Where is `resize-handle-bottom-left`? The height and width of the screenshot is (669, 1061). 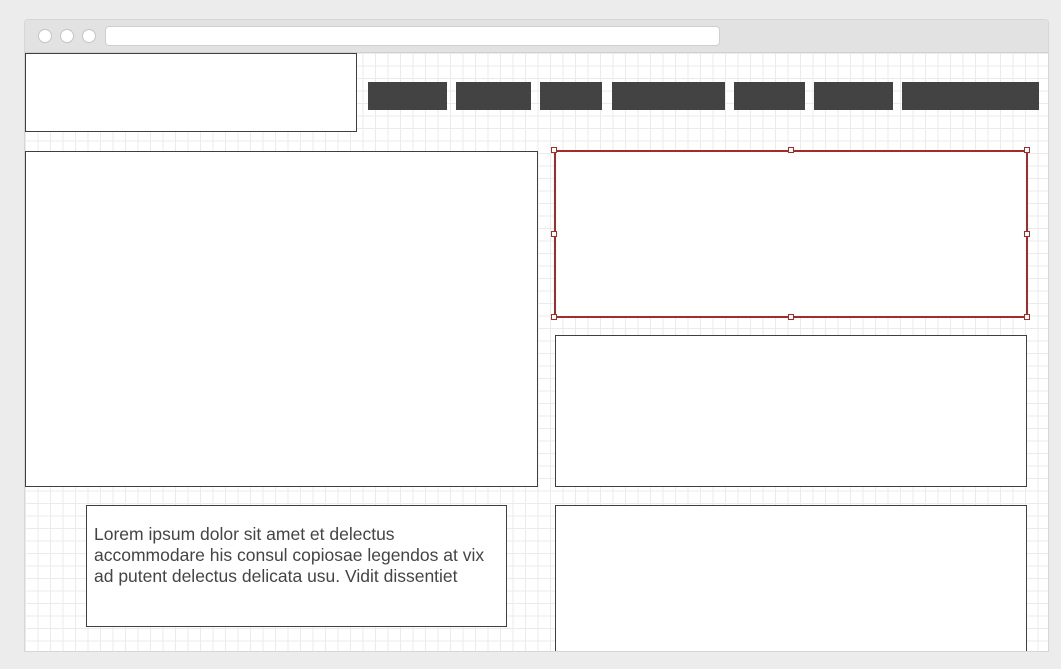 resize-handle-bottom-left is located at coordinates (554, 317).